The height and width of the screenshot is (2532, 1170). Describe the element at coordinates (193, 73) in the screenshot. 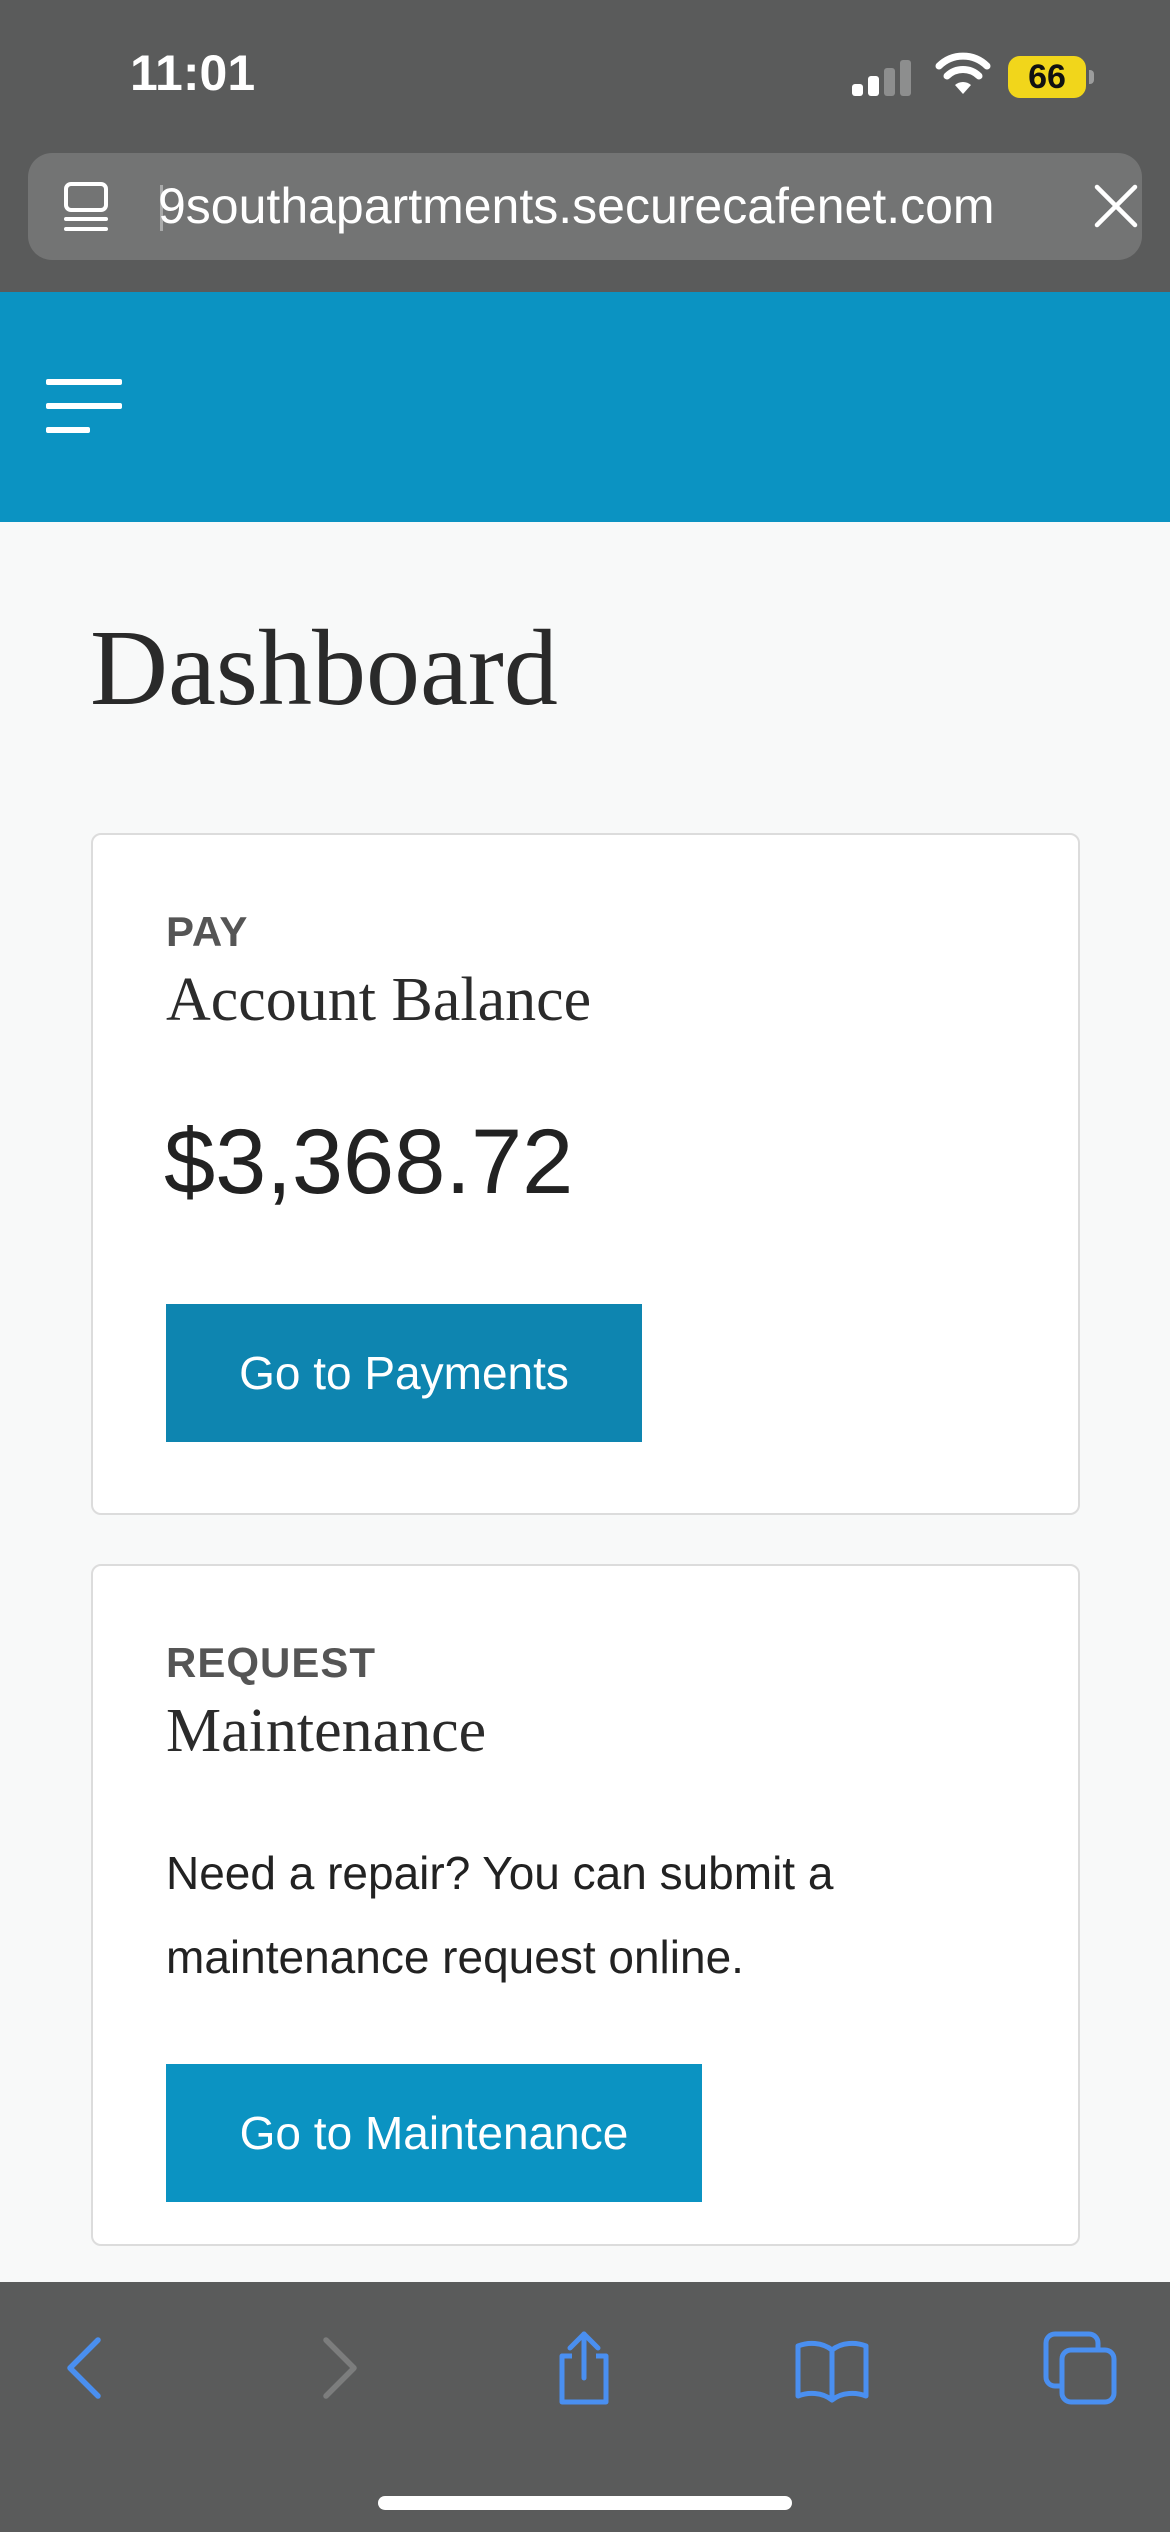

I see `status-time: 11:01` at that location.